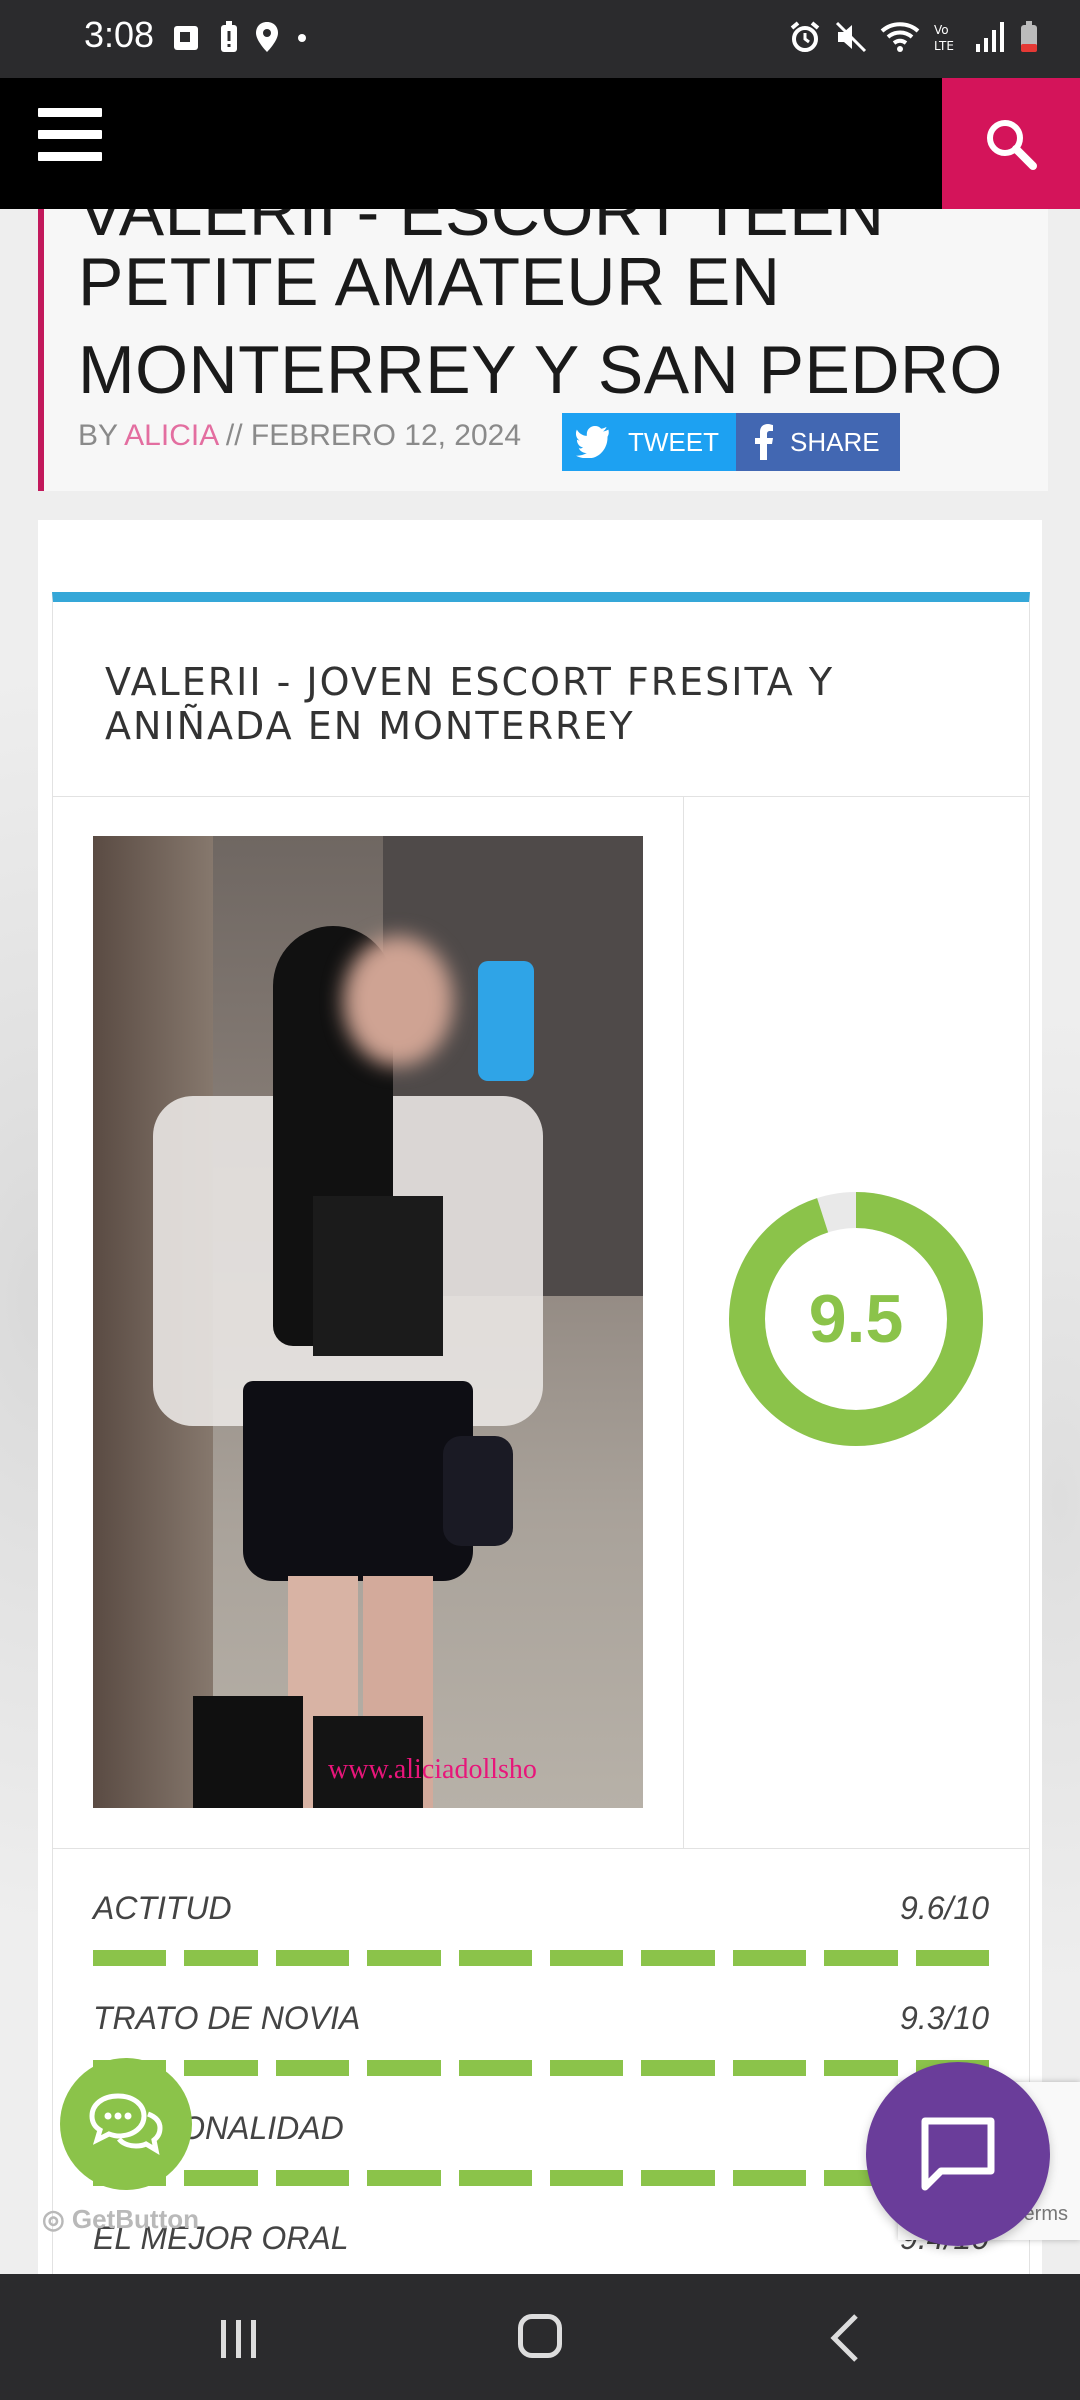  I want to click on recent-apps-icon, so click(239, 2339).